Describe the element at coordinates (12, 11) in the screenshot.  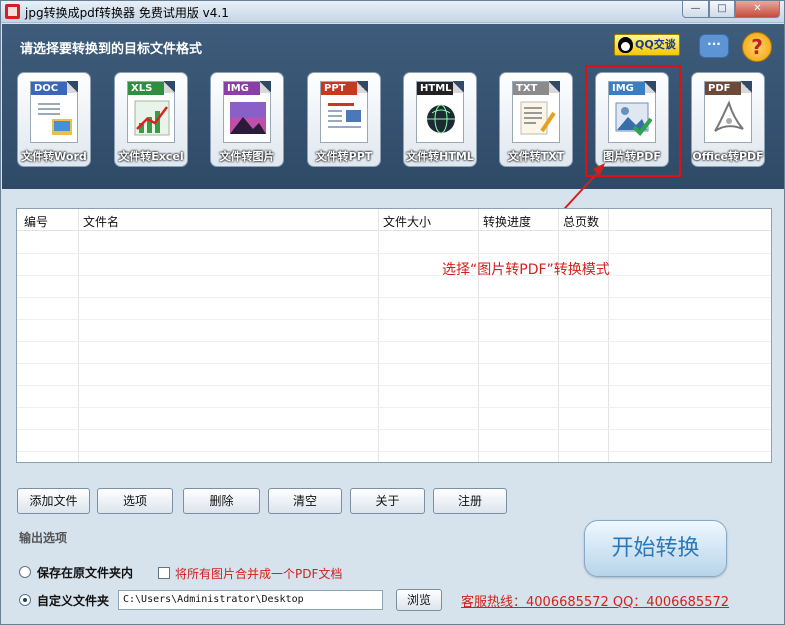
I see `app-icon` at that location.